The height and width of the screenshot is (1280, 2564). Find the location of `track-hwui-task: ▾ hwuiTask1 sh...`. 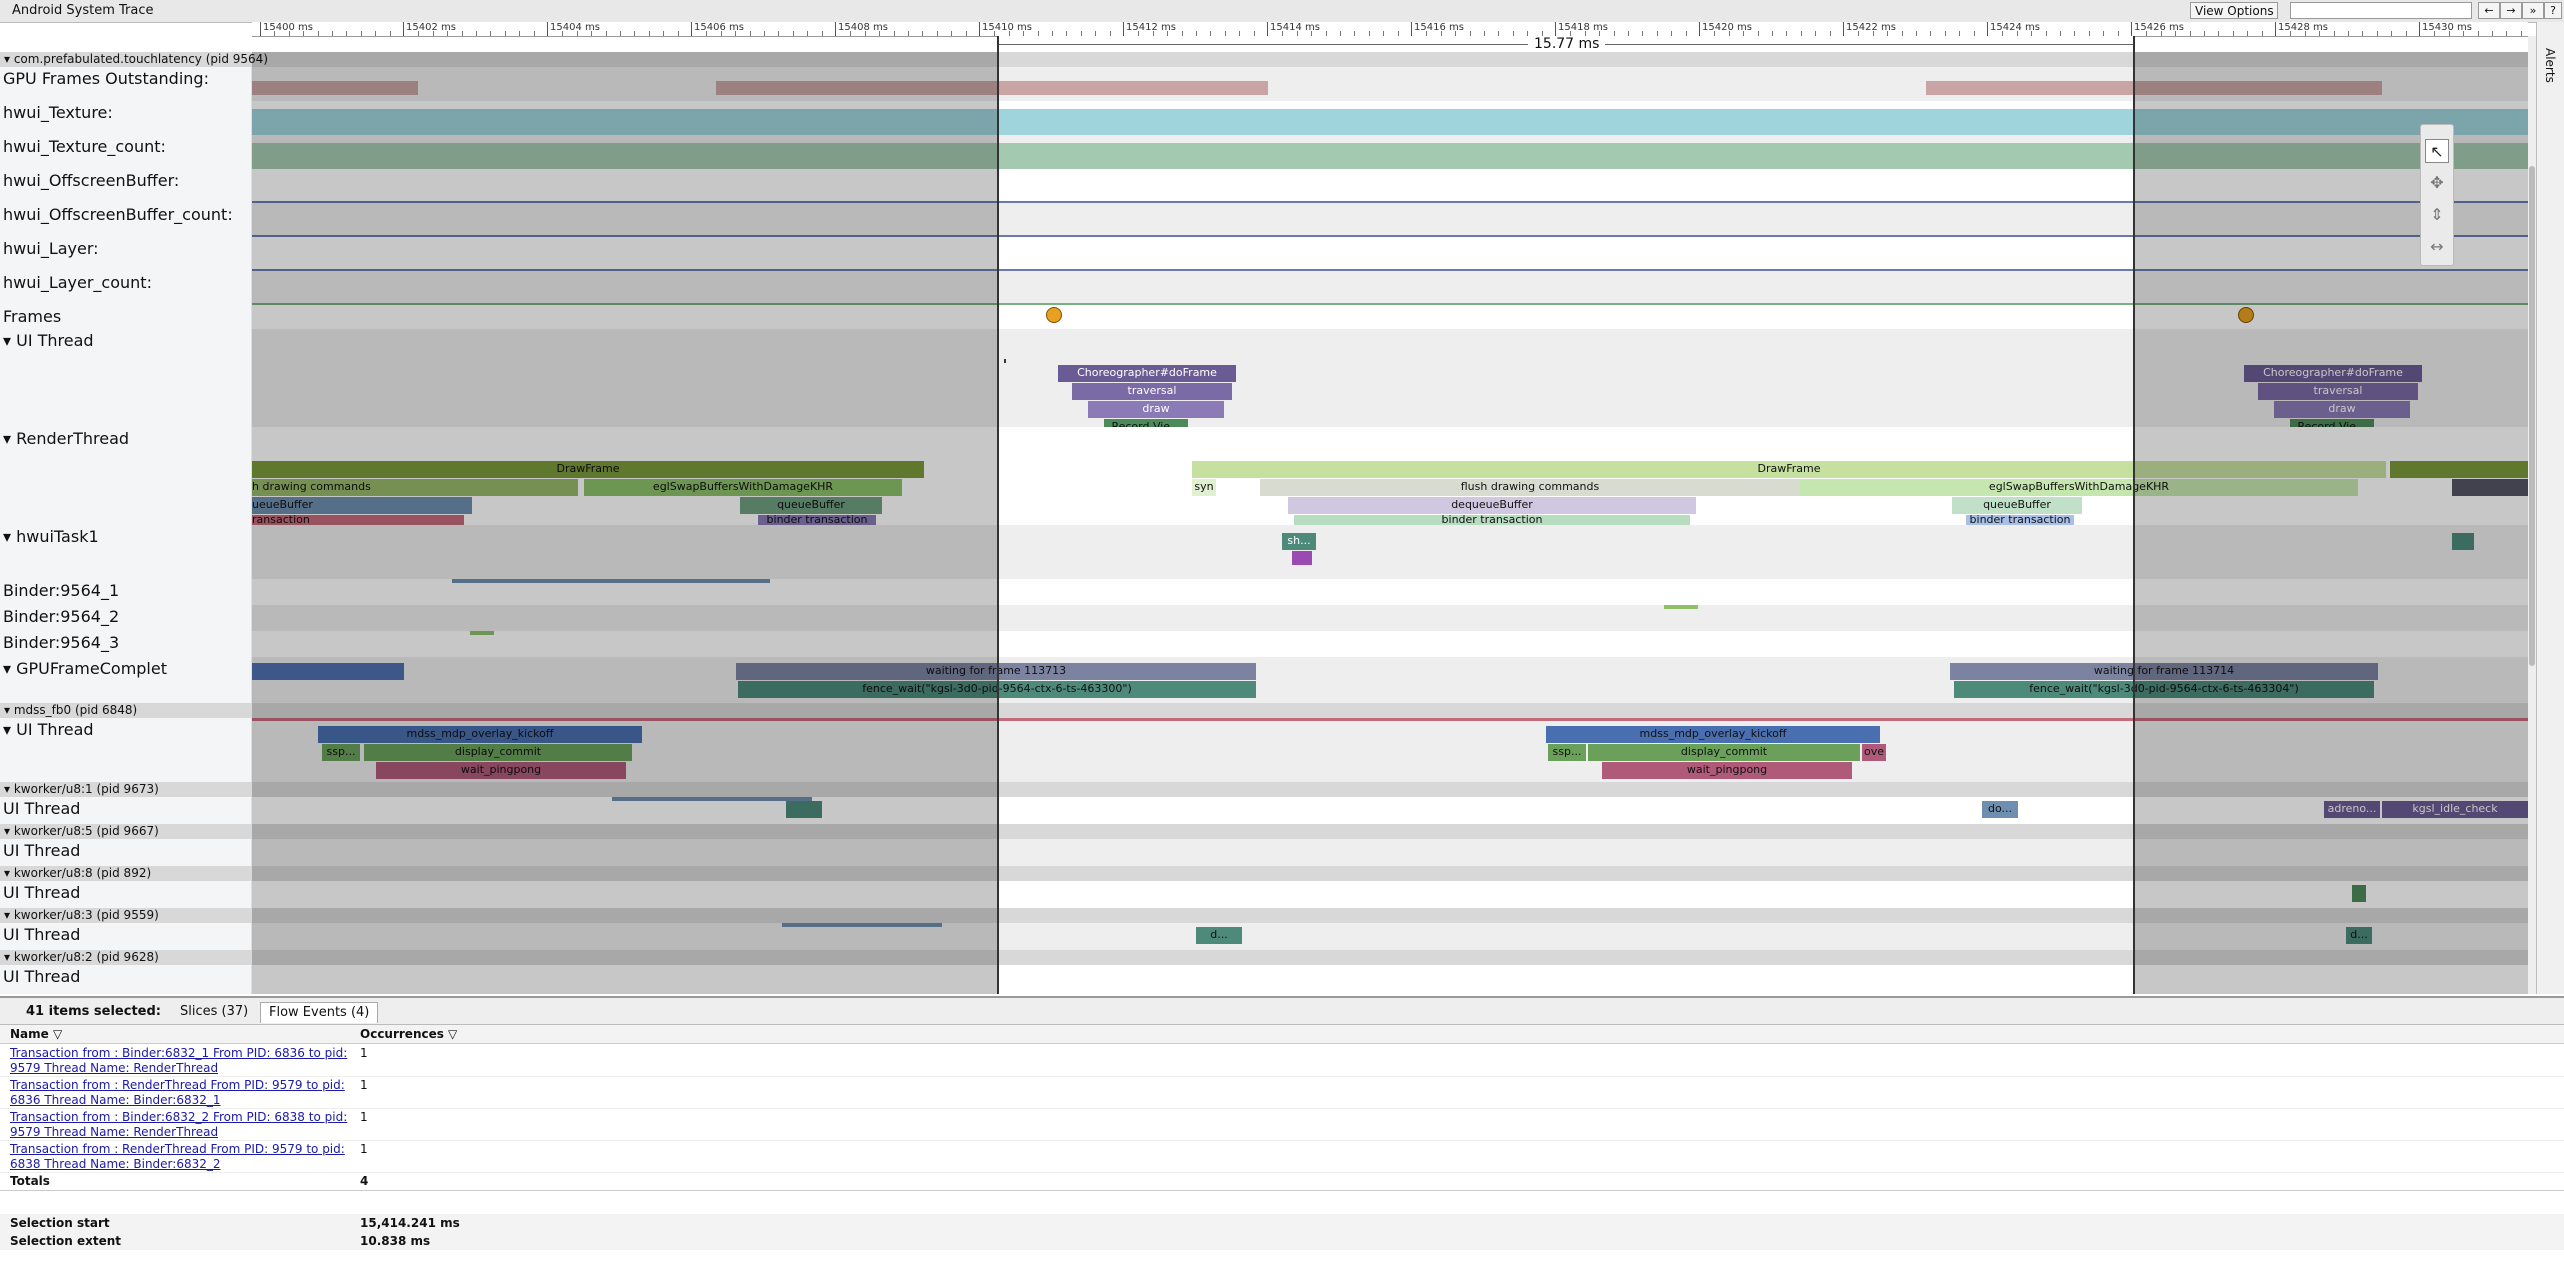

track-hwui-task: ▾ hwuiTask1 sh... is located at coordinates (1264, 552).